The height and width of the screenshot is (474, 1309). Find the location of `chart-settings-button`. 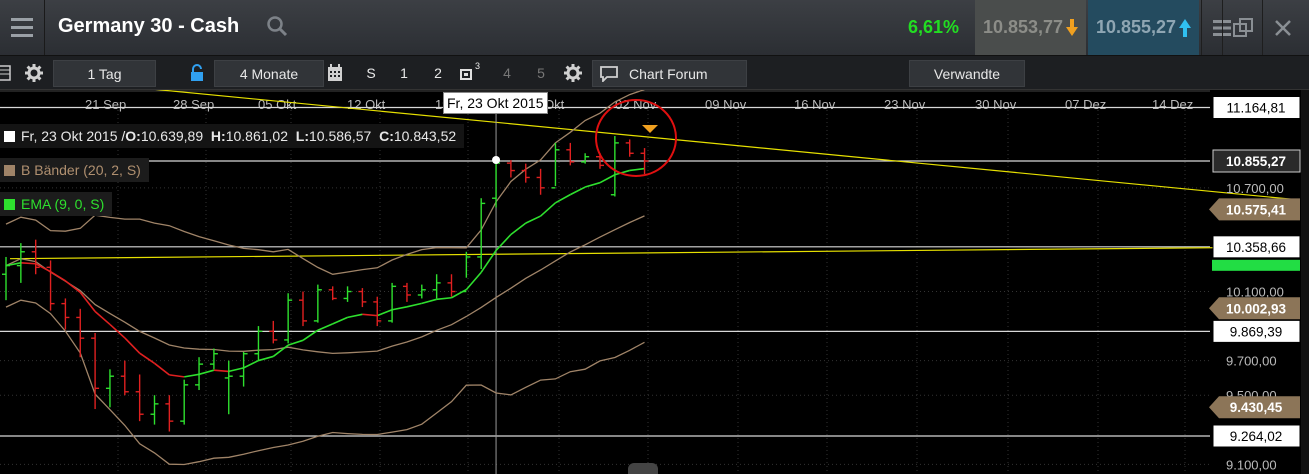

chart-settings-button is located at coordinates (573, 72).